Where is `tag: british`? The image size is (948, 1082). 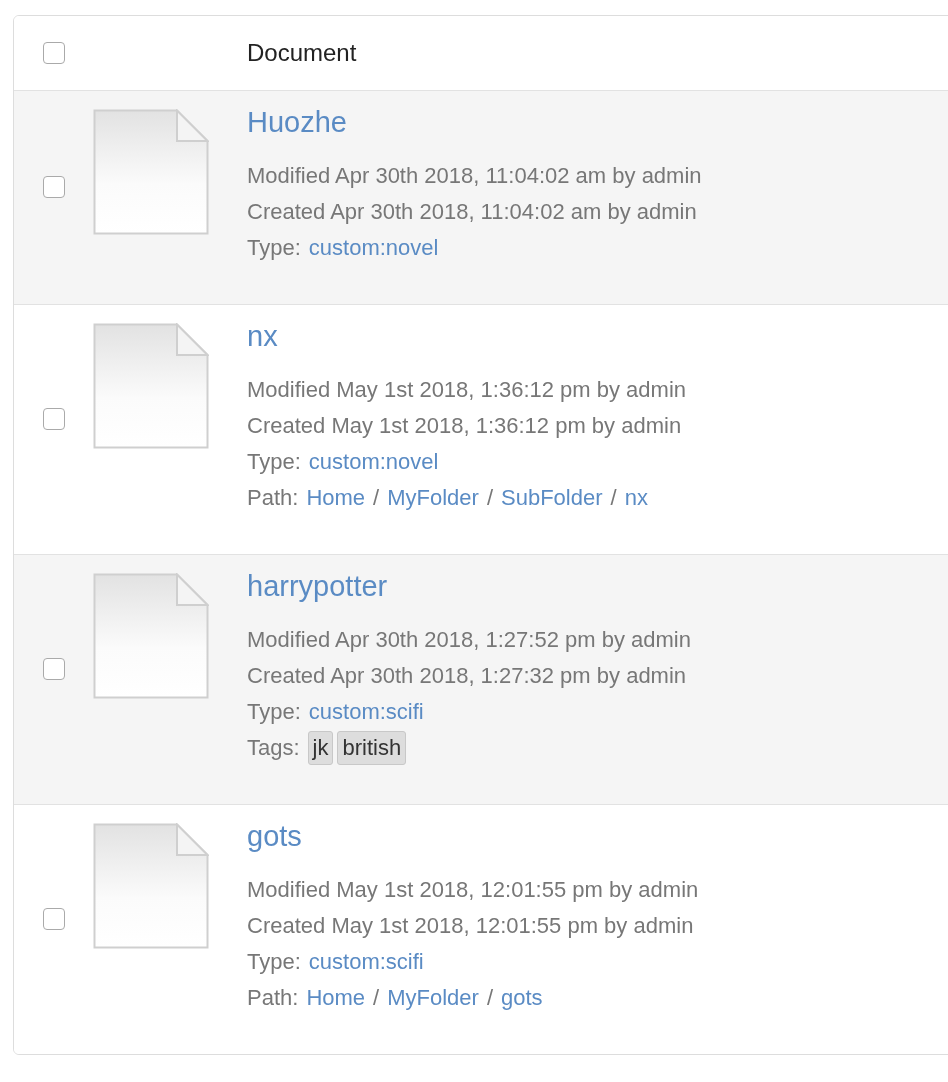 tag: british is located at coordinates (372, 748).